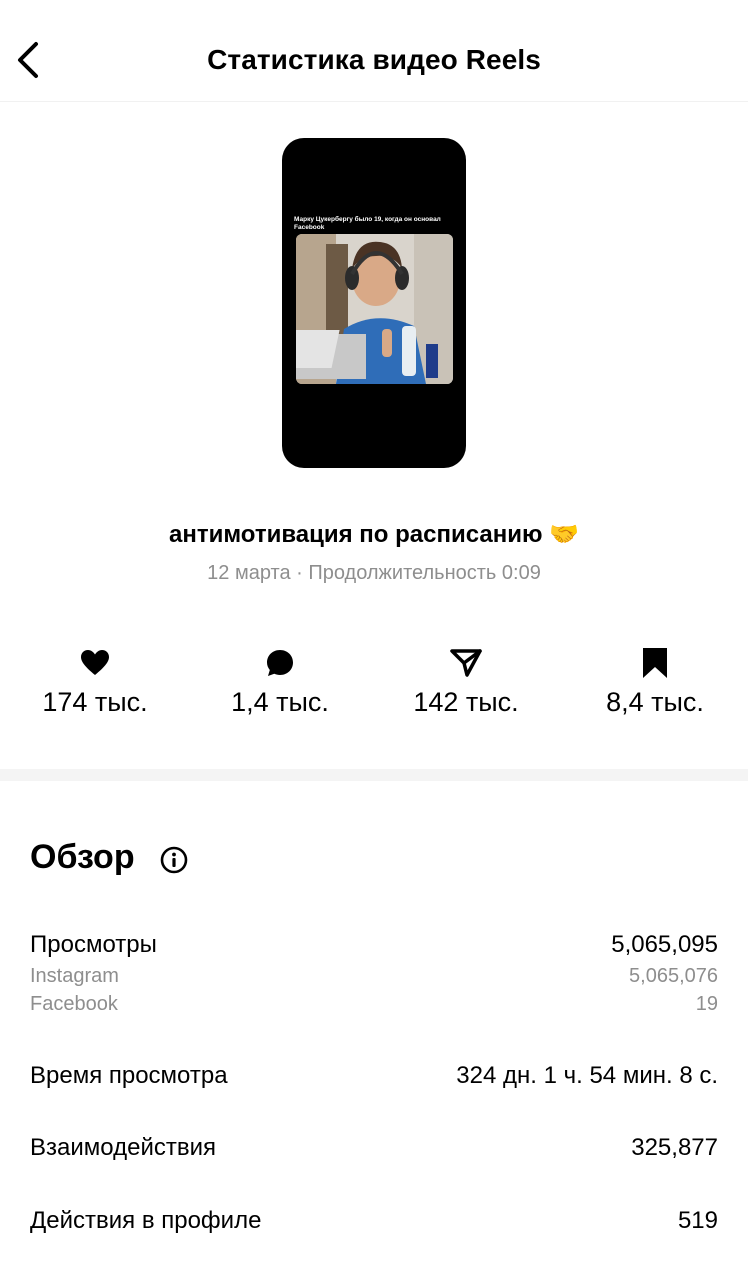 The width and height of the screenshot is (748, 1280). What do you see at coordinates (74, 976) in the screenshot?
I see `instagram-views-label: Instagram` at bounding box center [74, 976].